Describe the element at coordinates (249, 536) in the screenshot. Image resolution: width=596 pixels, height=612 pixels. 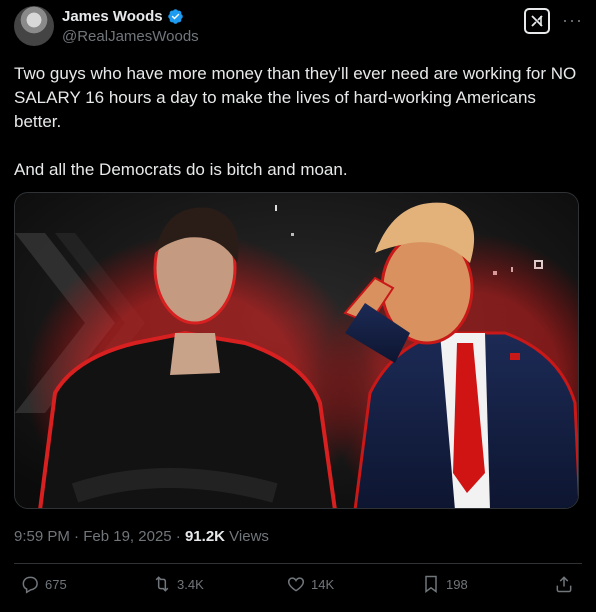
I see `views-label: Views` at that location.